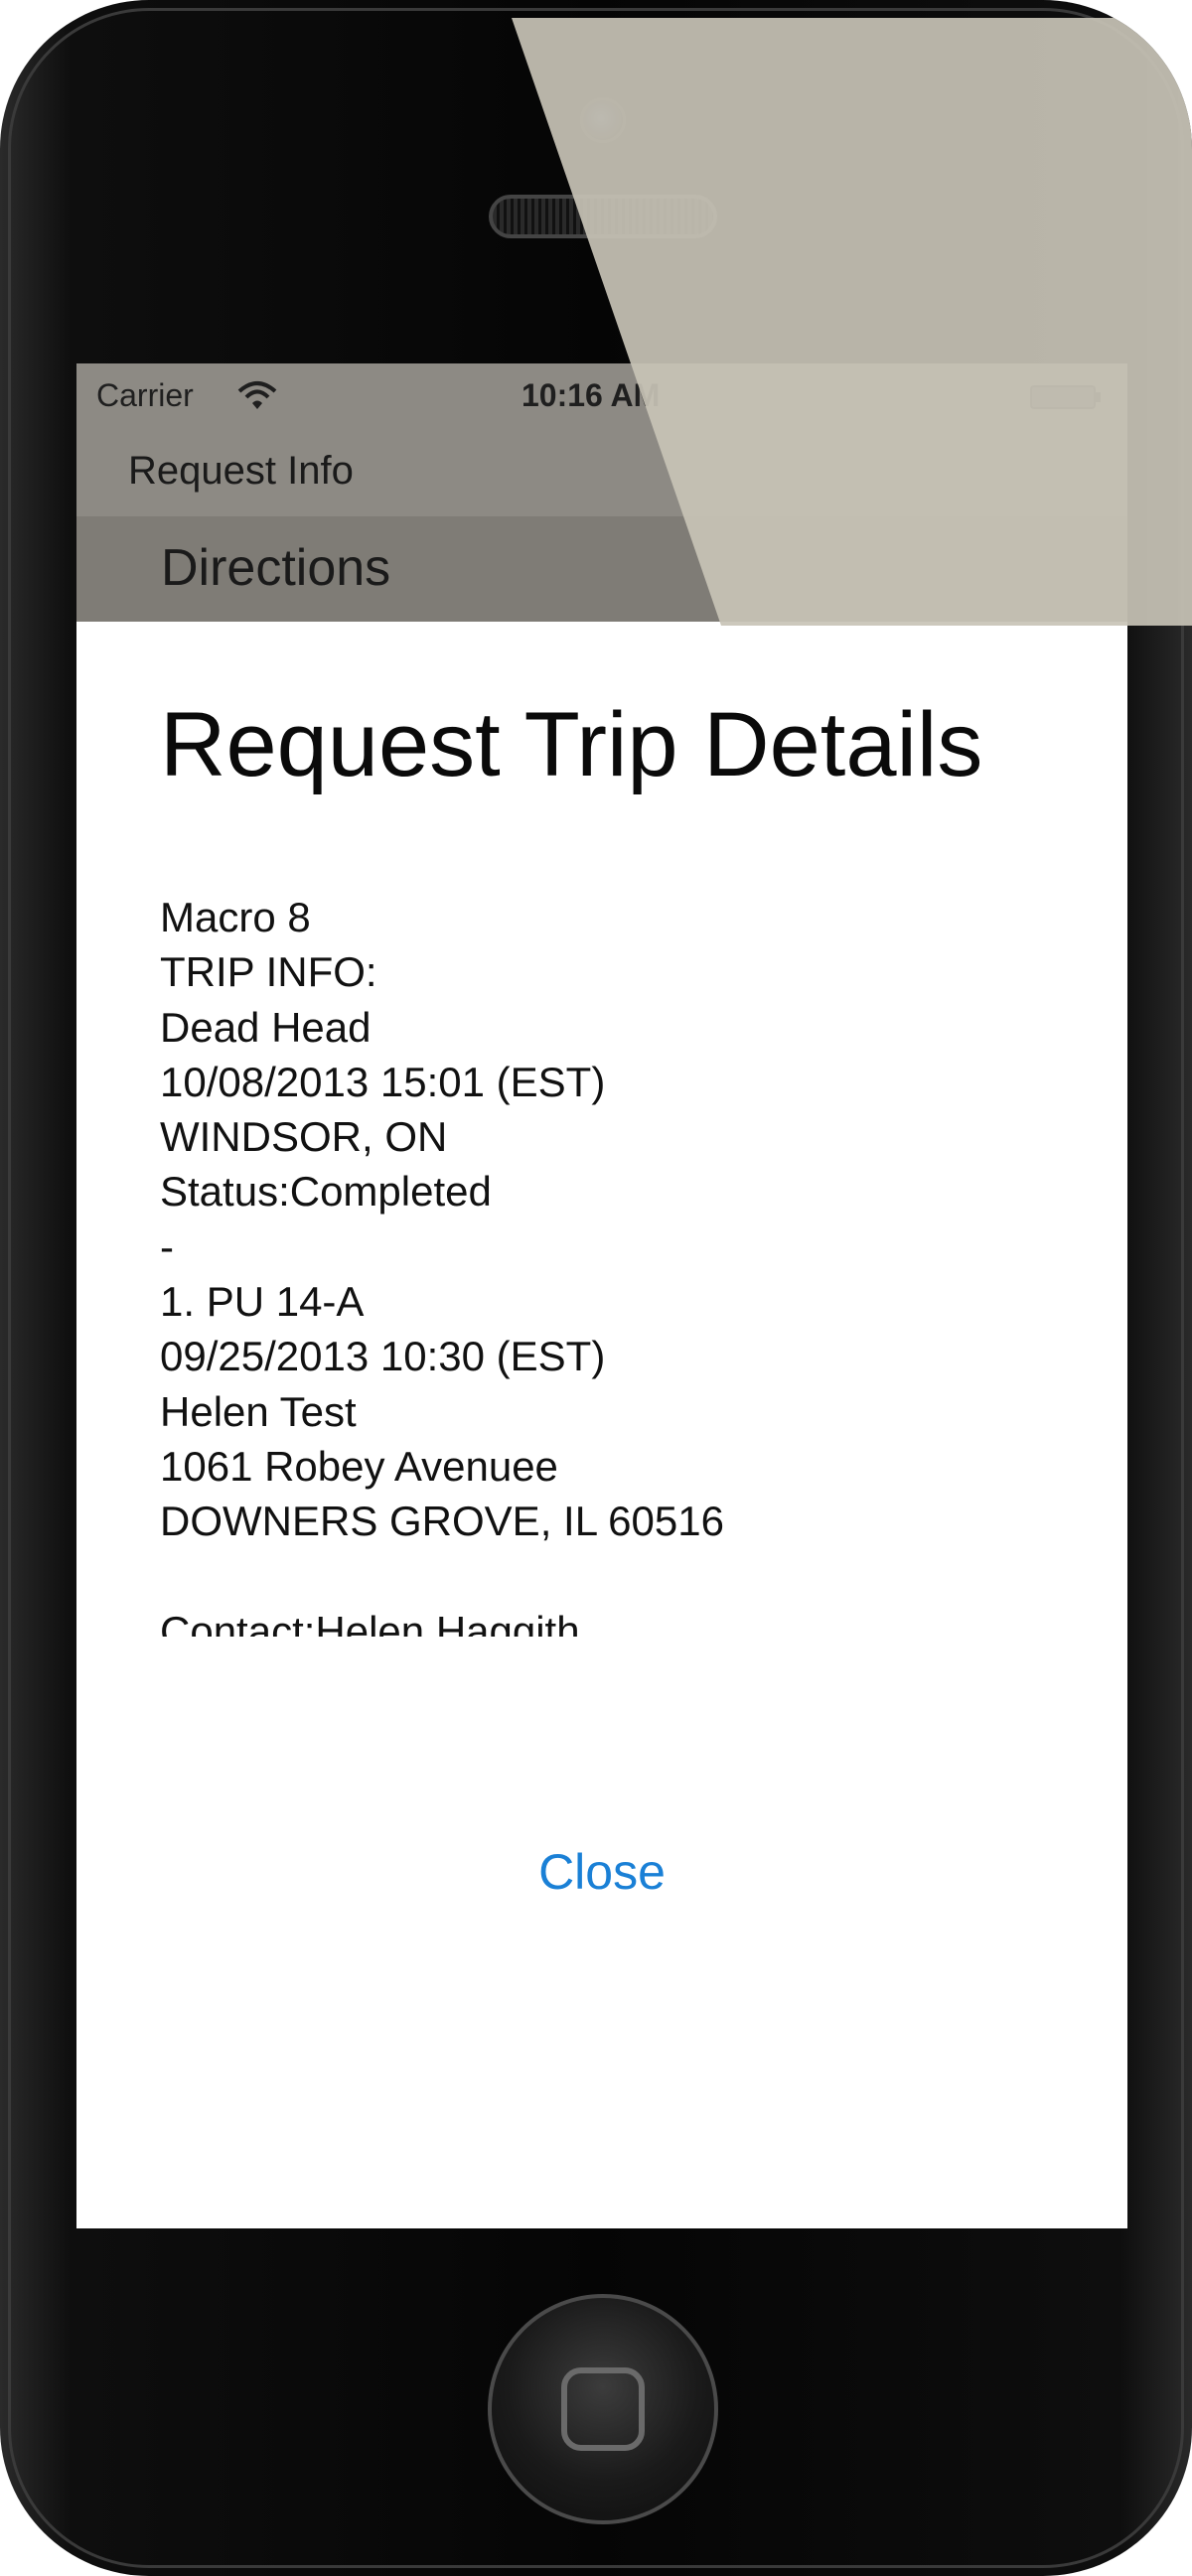 Image resolution: width=1192 pixels, height=2576 pixels. What do you see at coordinates (592, 395) in the screenshot?
I see `status-time: 10:16 AM` at bounding box center [592, 395].